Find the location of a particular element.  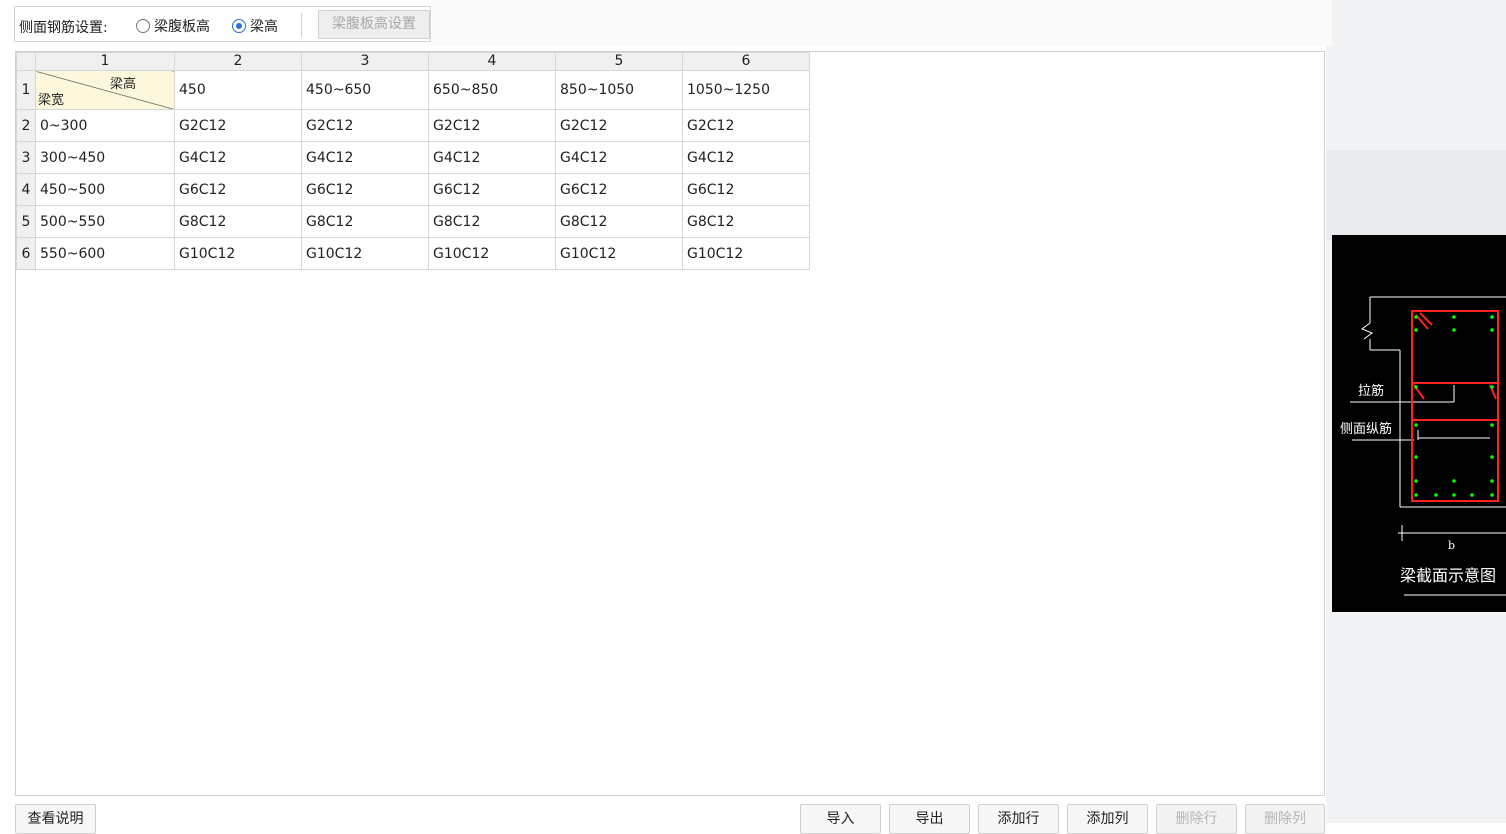

table-cell: 650~850 is located at coordinates (492, 90).